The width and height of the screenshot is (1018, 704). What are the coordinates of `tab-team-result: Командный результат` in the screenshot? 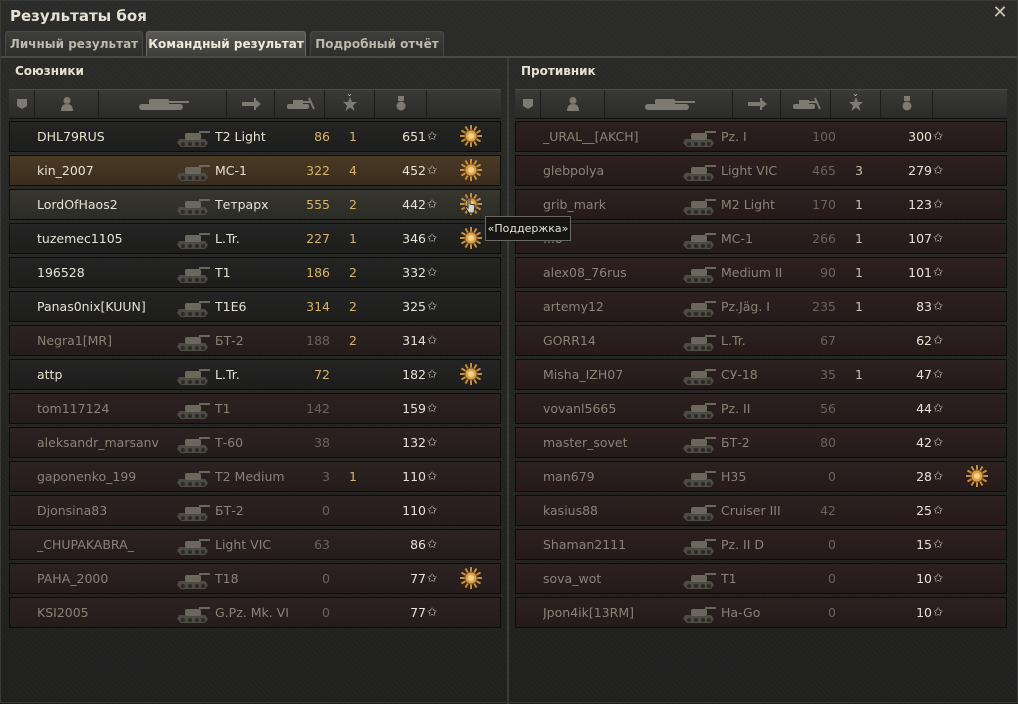 It's located at (226, 43).